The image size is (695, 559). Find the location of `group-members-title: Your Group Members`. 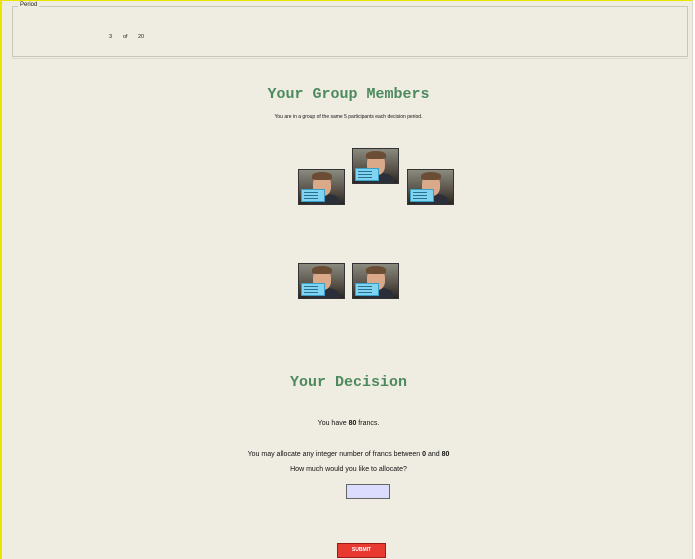

group-members-title: Your Group Members is located at coordinates (348, 94).